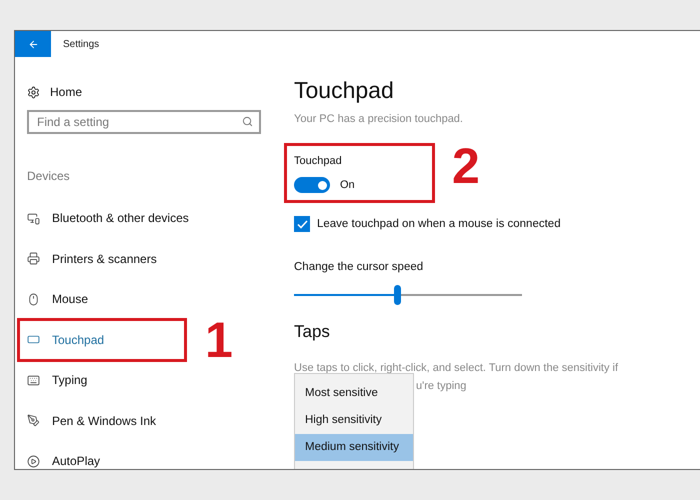 The height and width of the screenshot is (500, 700). Describe the element at coordinates (347, 185) in the screenshot. I see `toggle-state: On` at that location.